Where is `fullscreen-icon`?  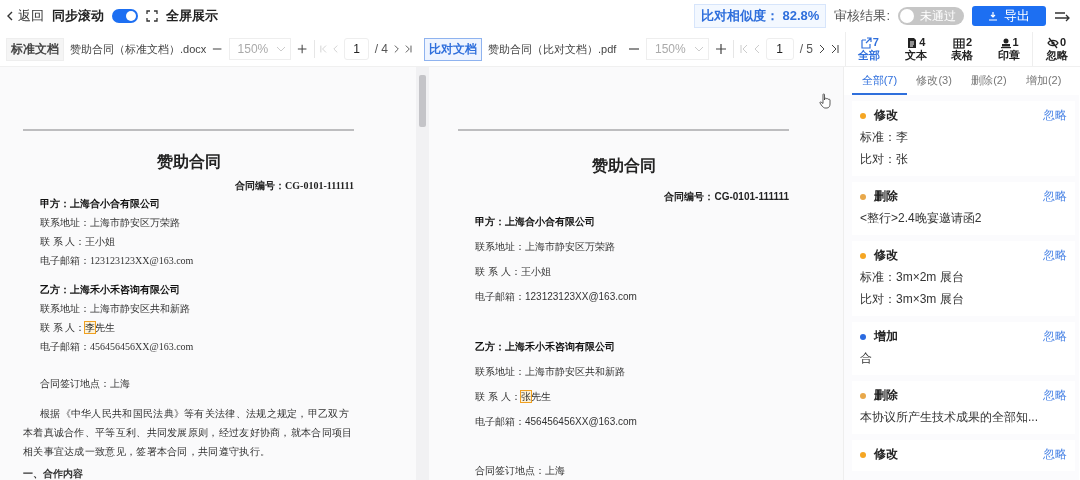
fullscreen-icon is located at coordinates (152, 16).